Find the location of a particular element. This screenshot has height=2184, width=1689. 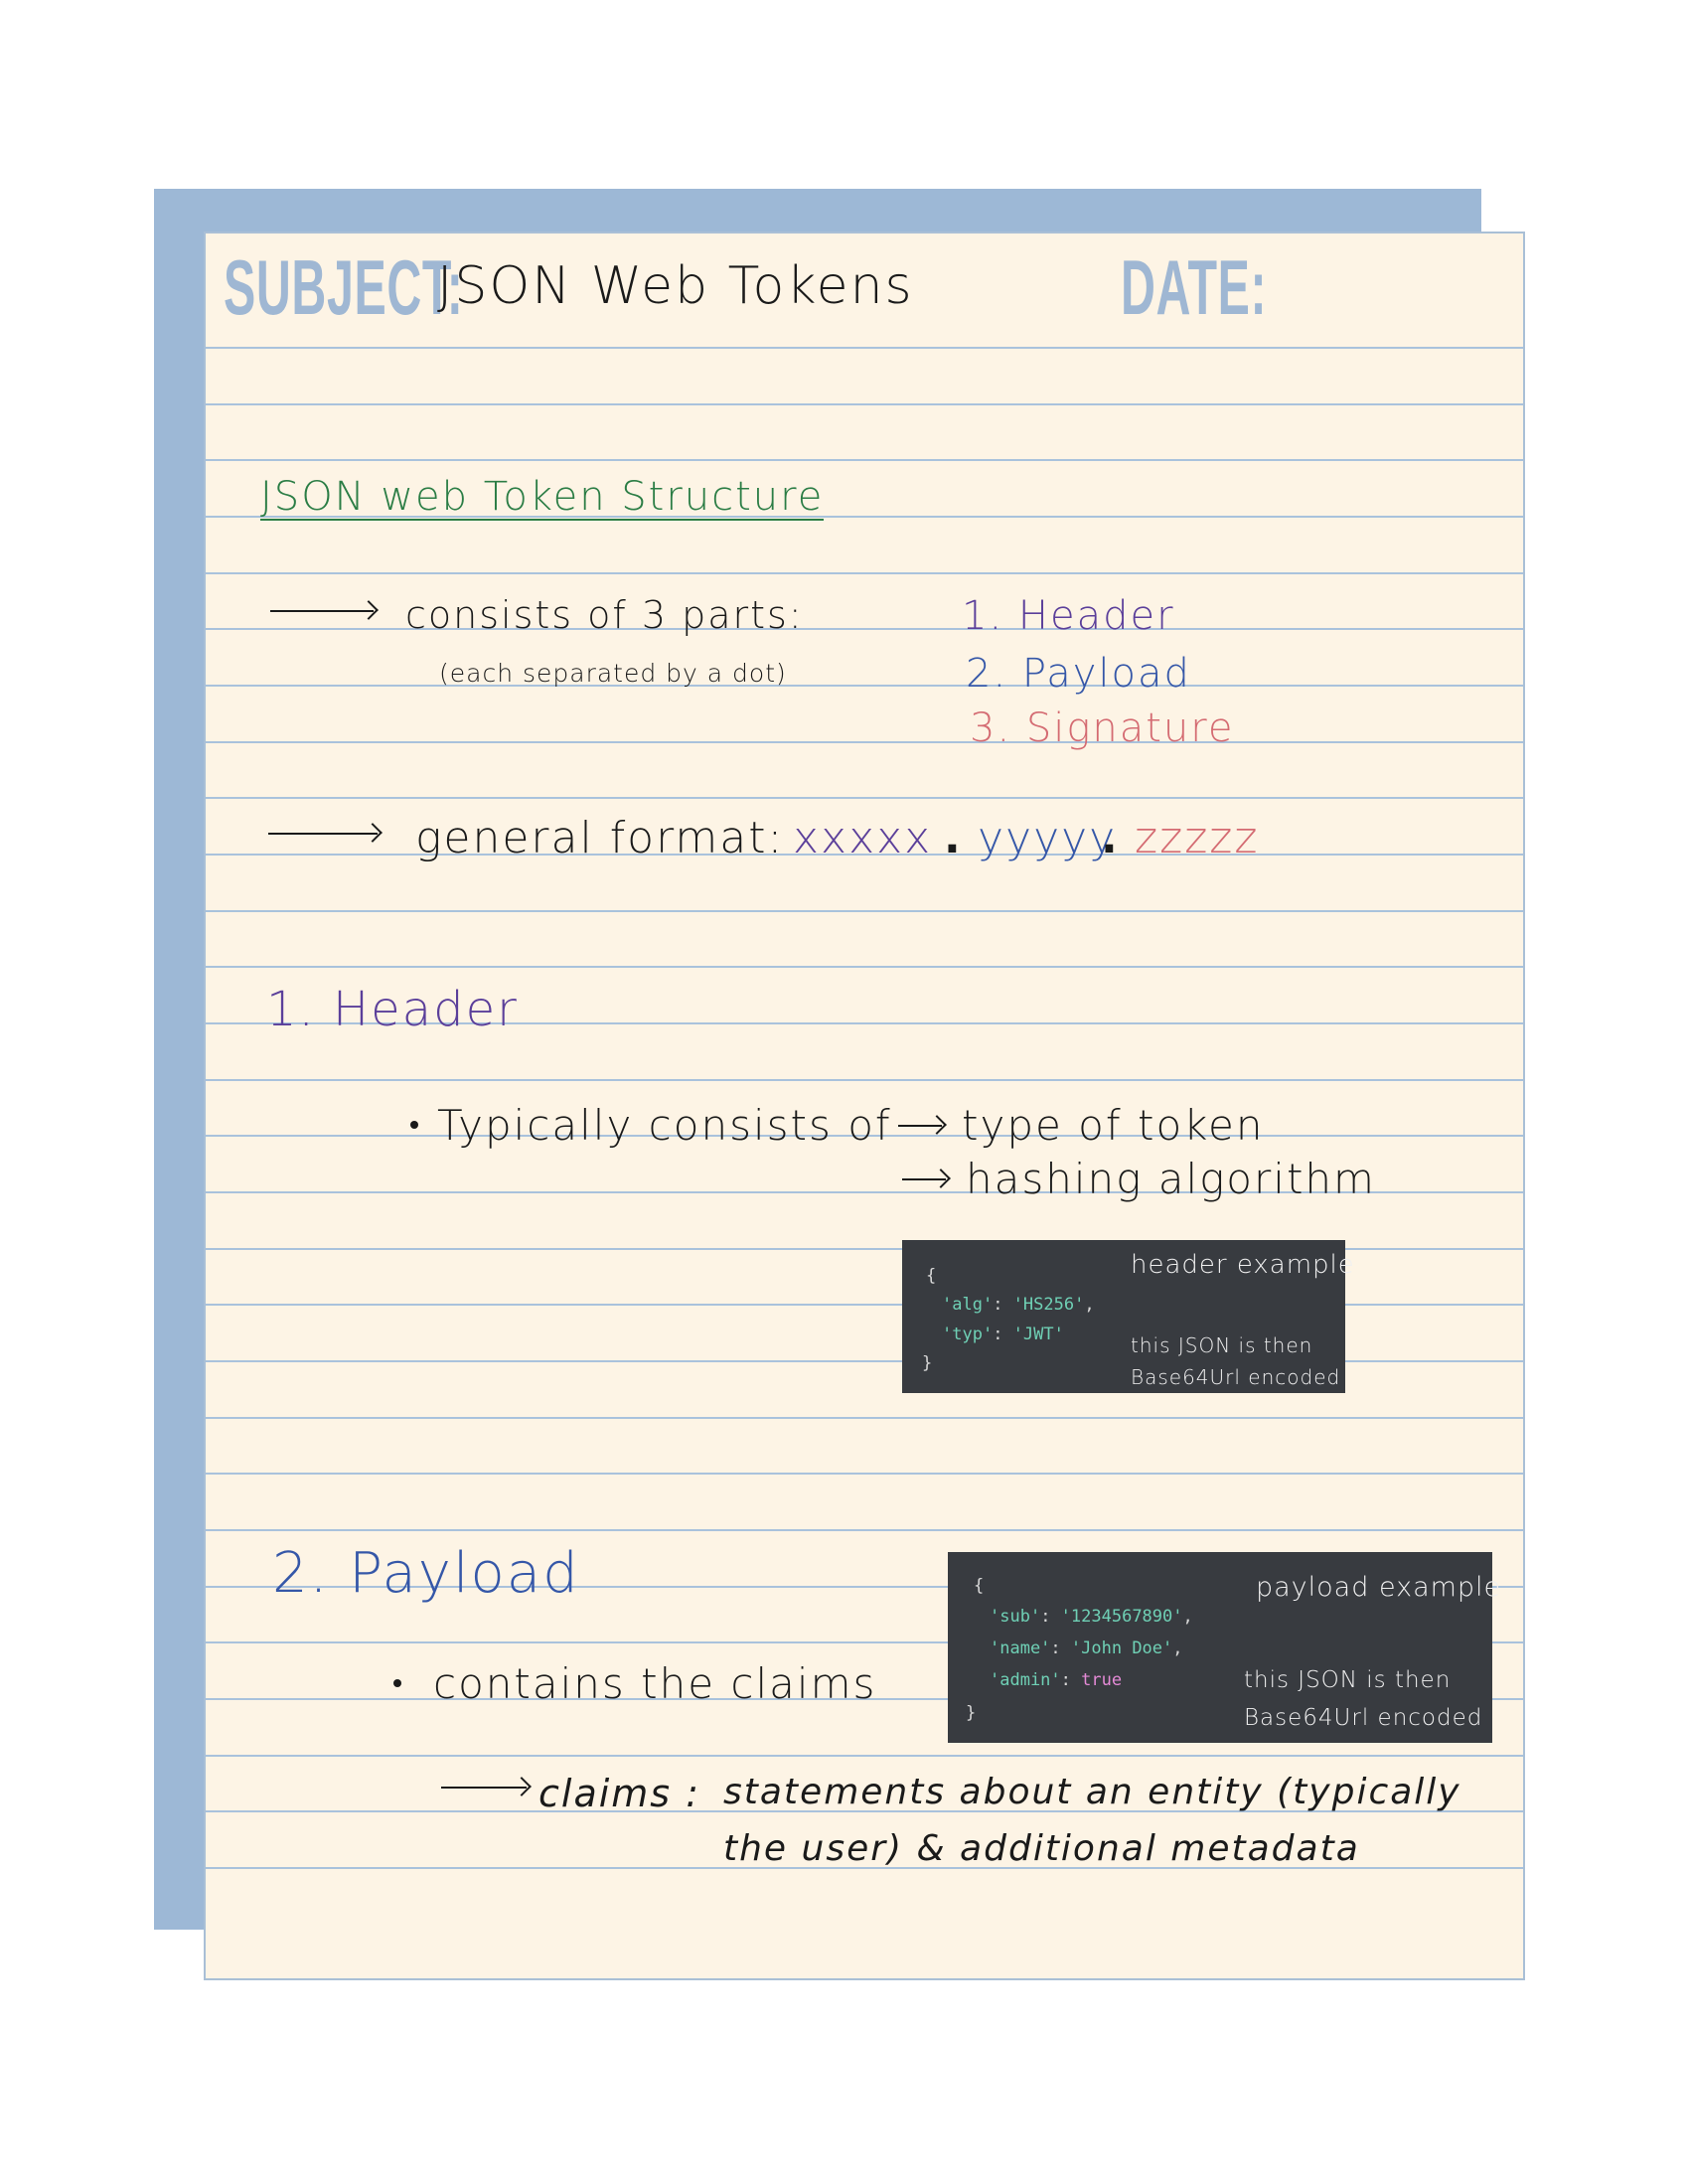

claims-label: claims : is located at coordinates (619, 1793).